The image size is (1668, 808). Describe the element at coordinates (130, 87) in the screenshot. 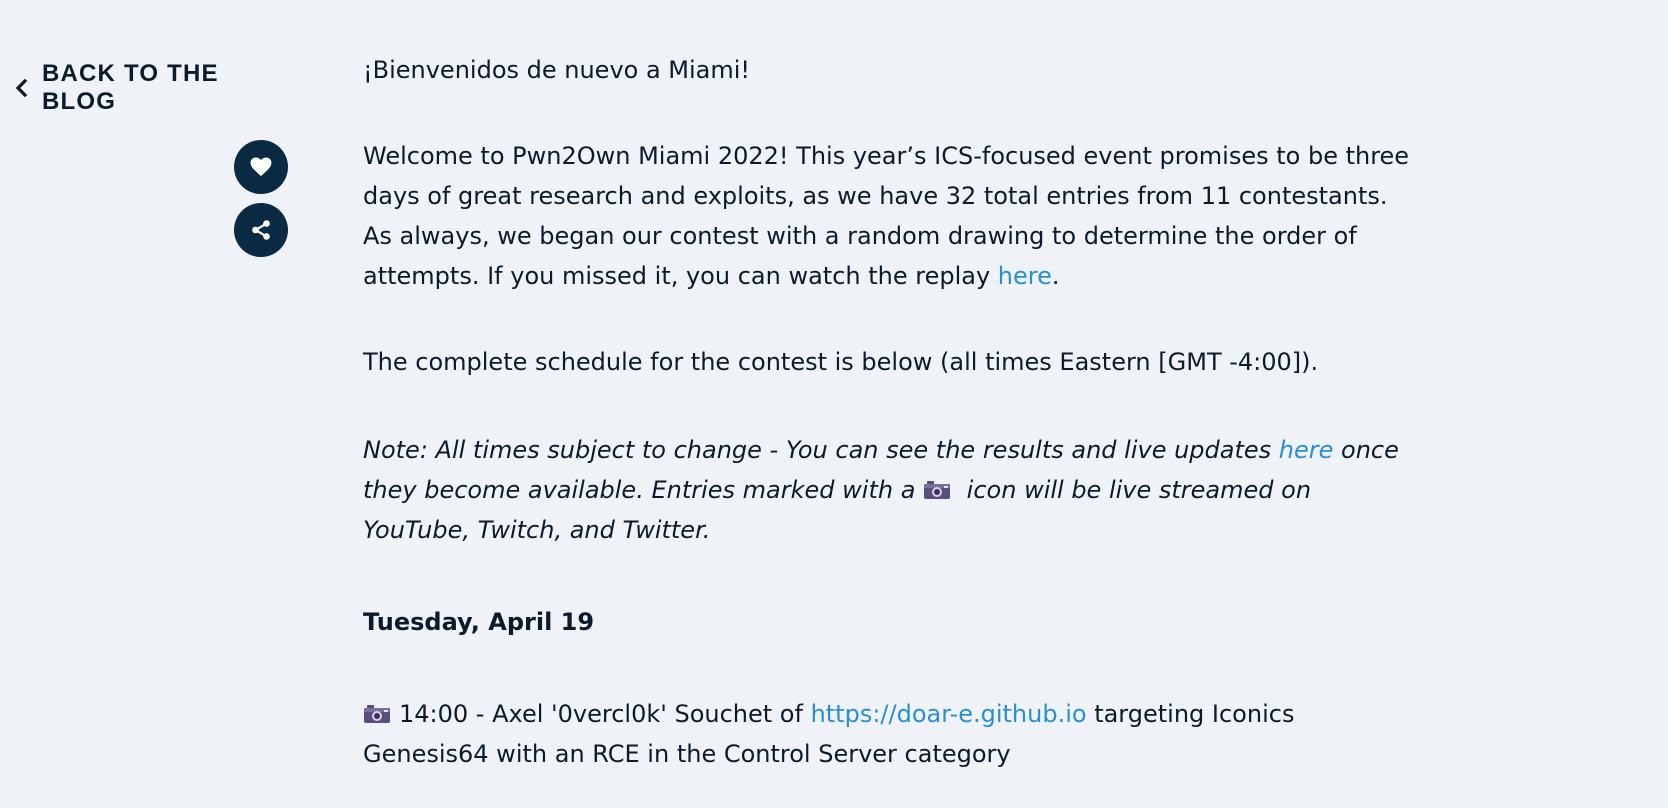

I see `back-to-blog-label: BACK TO THE BLOG` at that location.